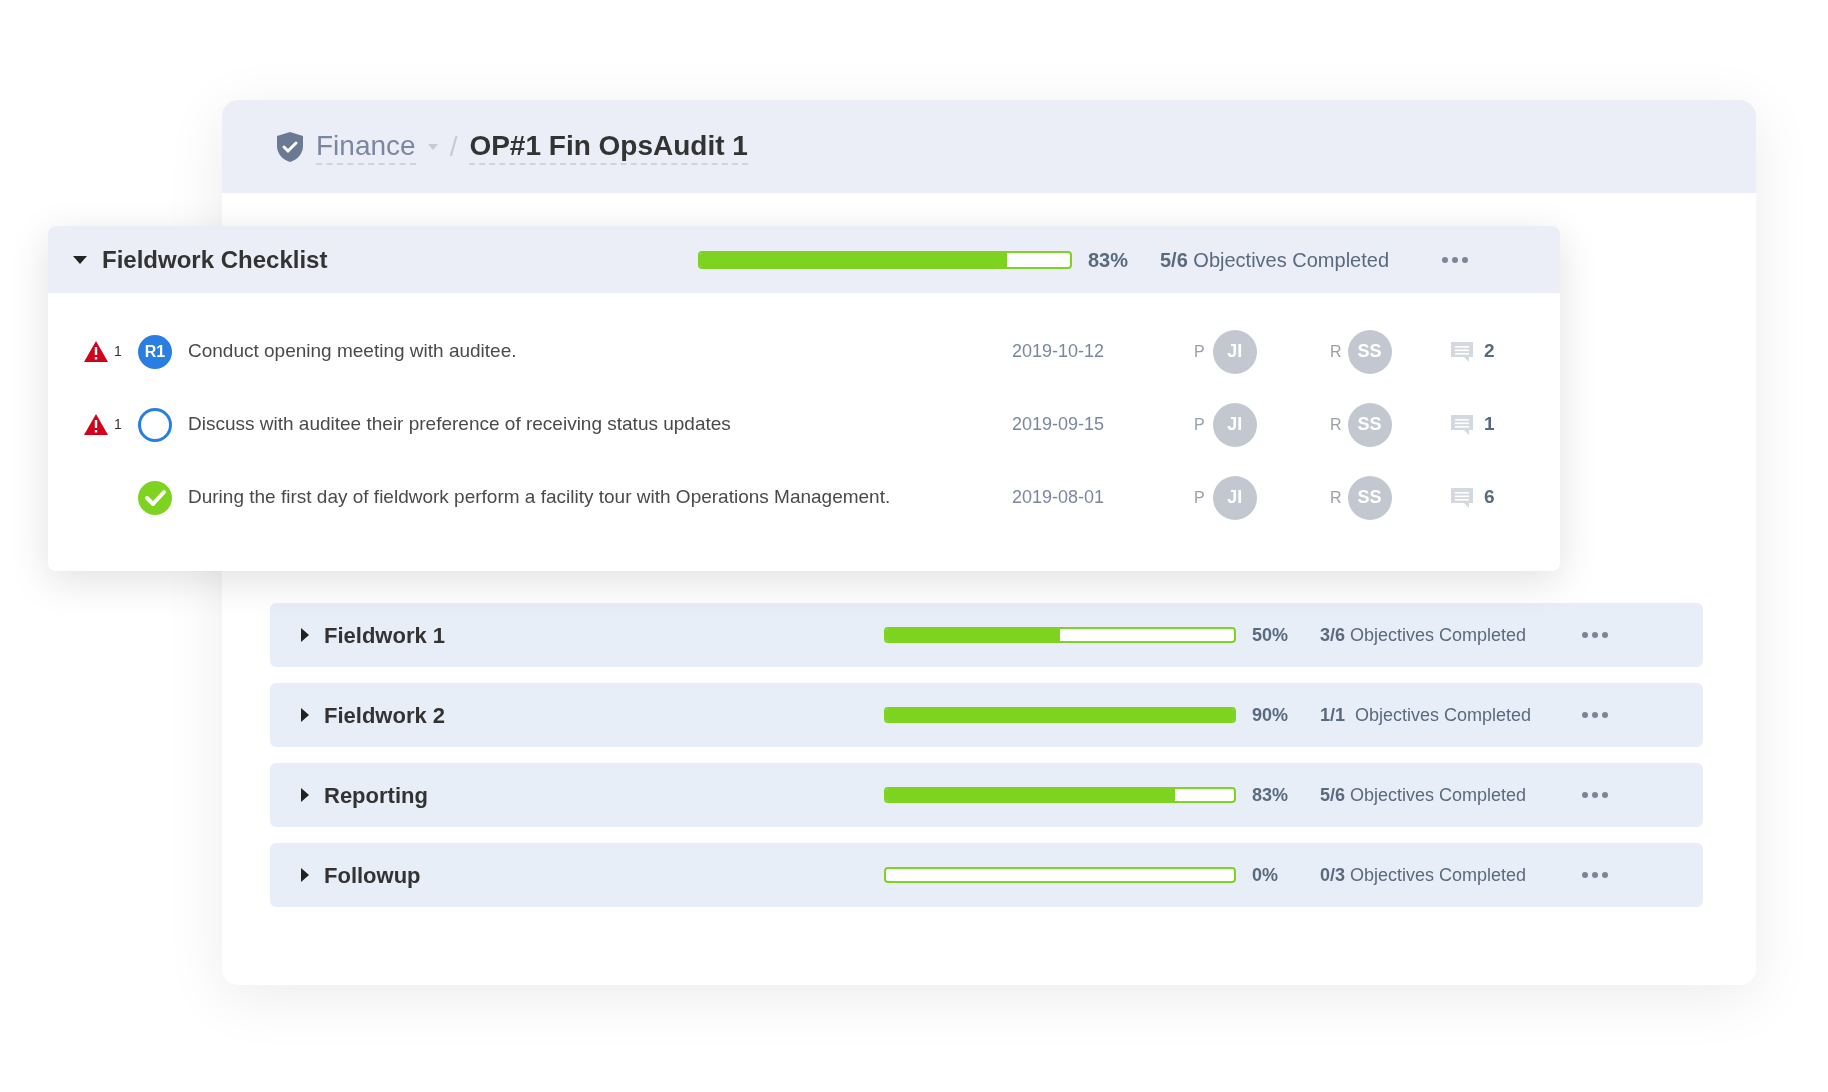 This screenshot has width=1828, height=1092. What do you see at coordinates (1424, 635) in the screenshot?
I see `objectives-label: 3/6 Objectives Completed` at bounding box center [1424, 635].